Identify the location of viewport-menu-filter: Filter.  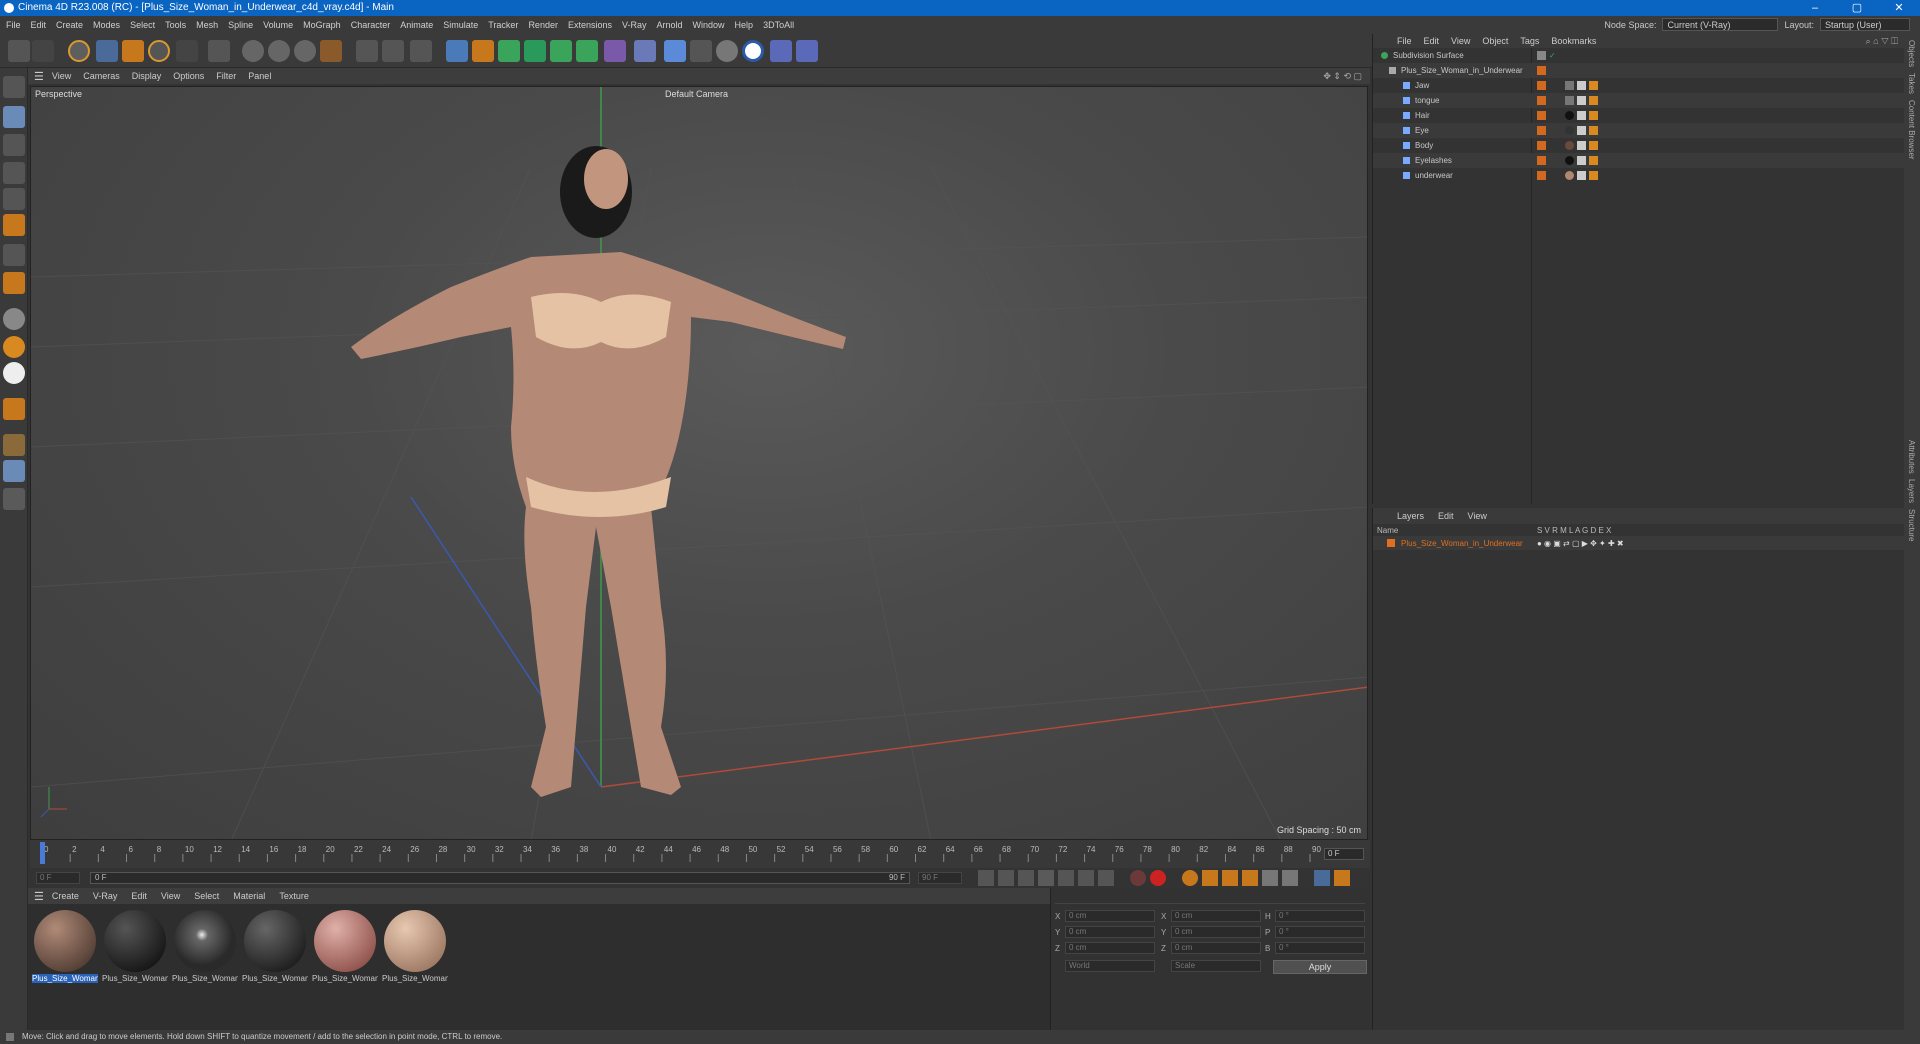
(226, 76).